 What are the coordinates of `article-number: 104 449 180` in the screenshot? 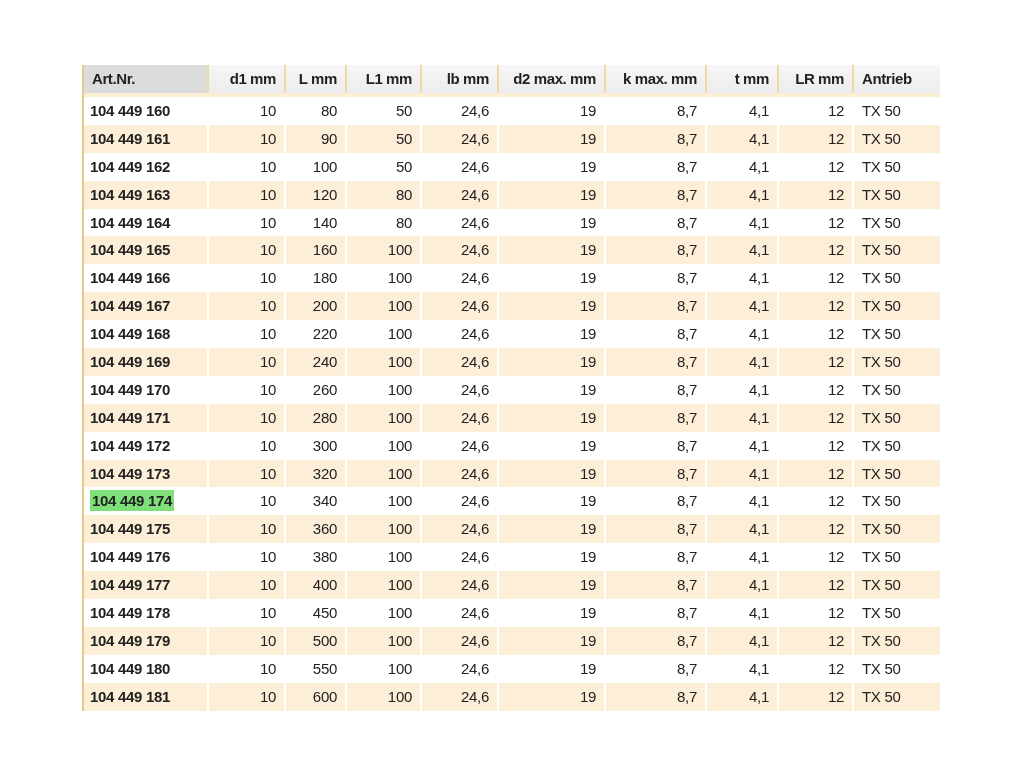 It's located at (130, 668).